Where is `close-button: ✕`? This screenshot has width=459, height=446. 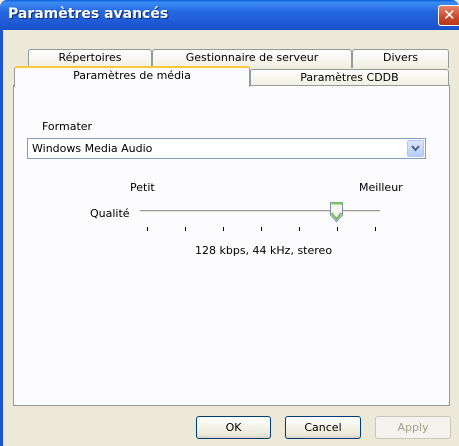
close-button: ✕ is located at coordinates (448, 15).